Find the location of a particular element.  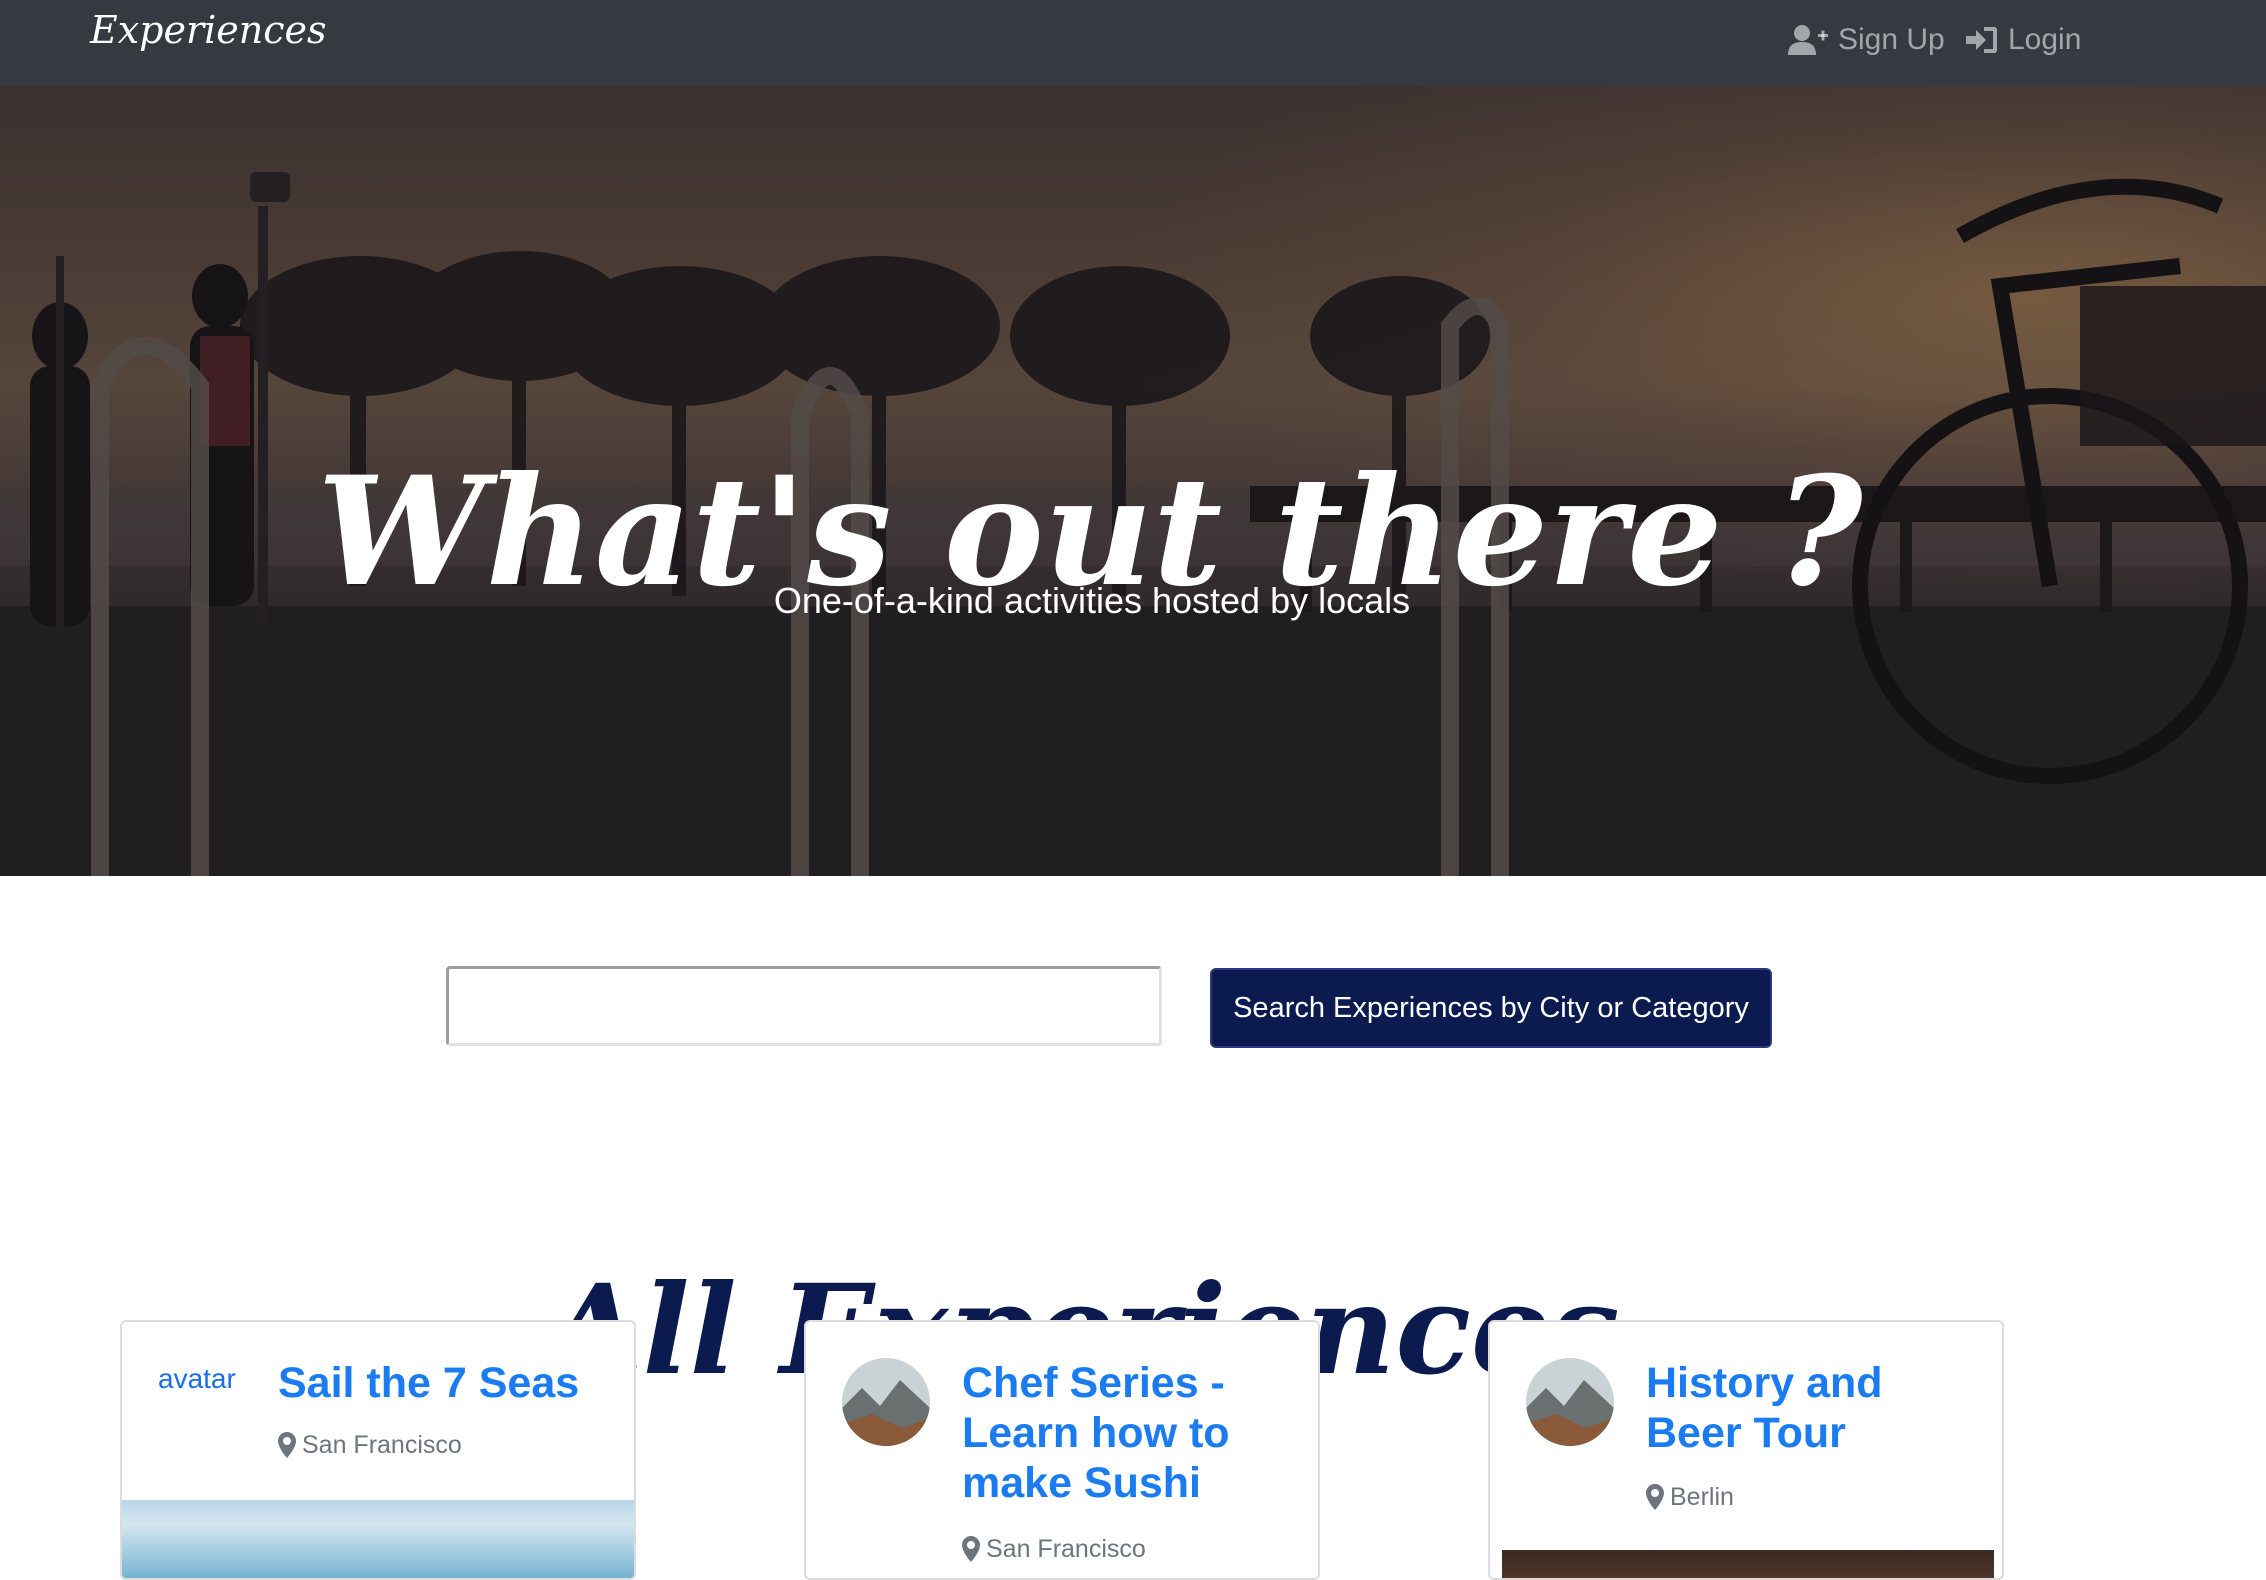

search-button: Search Experiences by City or Category is located at coordinates (1491, 1008).